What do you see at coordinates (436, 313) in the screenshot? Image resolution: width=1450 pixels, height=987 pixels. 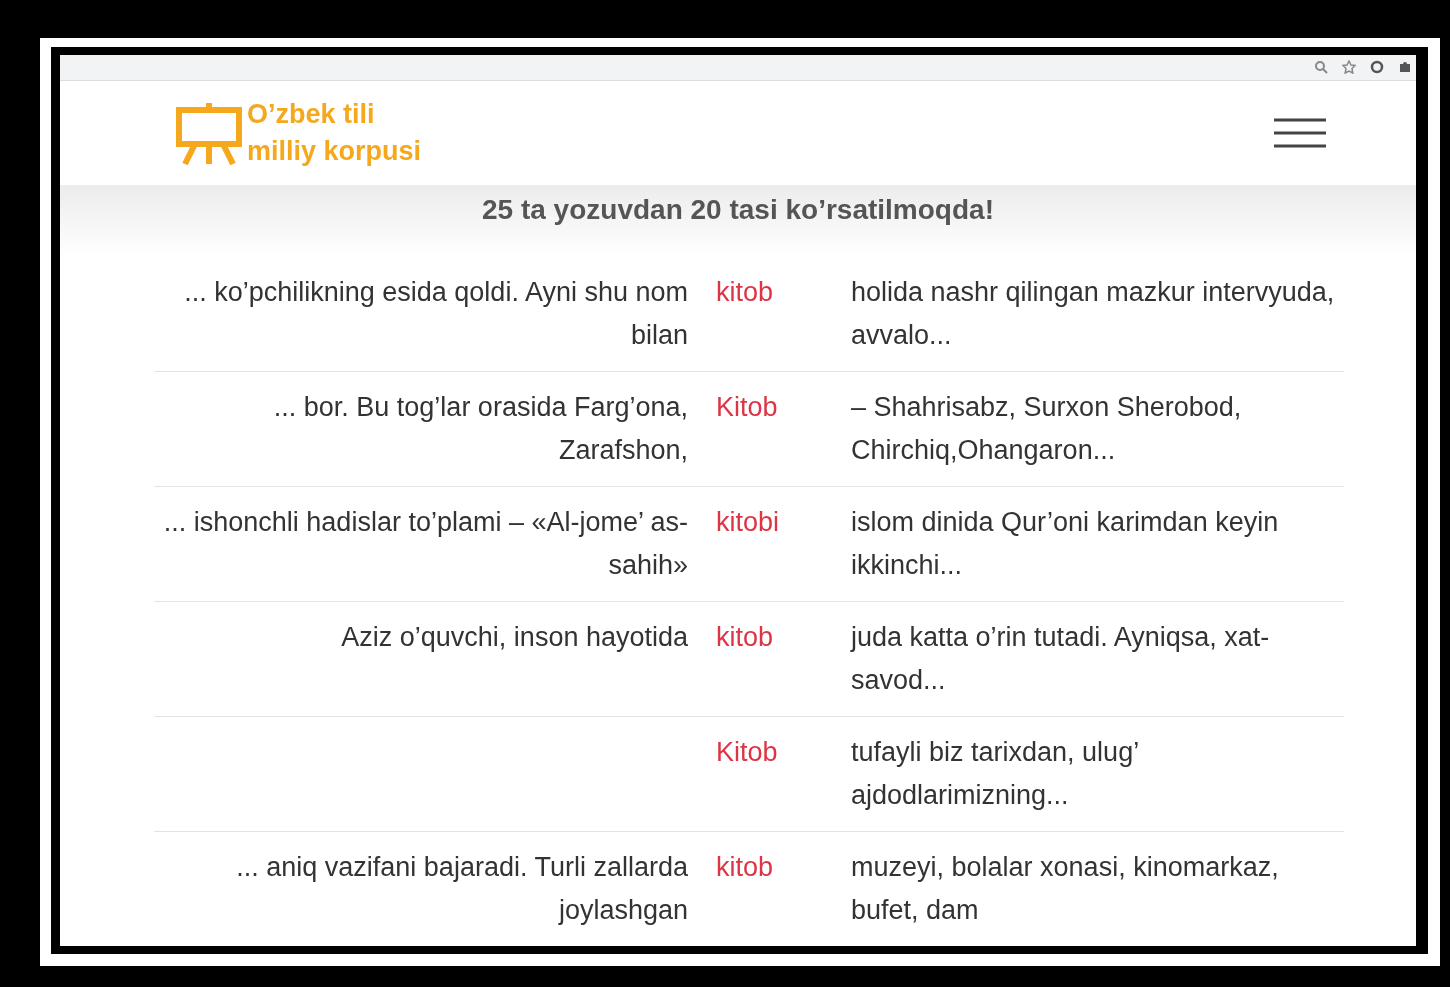 I see `left-context: ... ko’pchilikning esida qoldi. Ayni shu nom bilan` at bounding box center [436, 313].